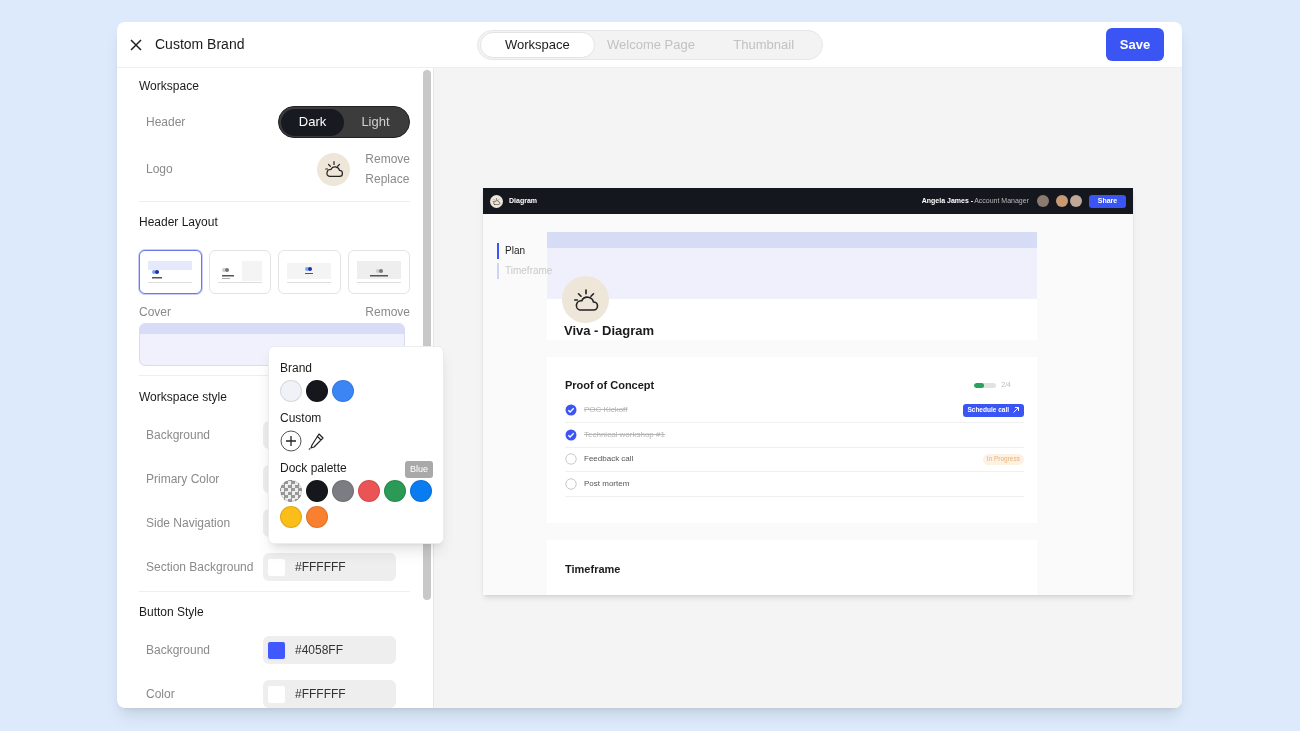 The image size is (1300, 731). What do you see at coordinates (183, 397) in the screenshot?
I see `section-title: Workspace style` at bounding box center [183, 397].